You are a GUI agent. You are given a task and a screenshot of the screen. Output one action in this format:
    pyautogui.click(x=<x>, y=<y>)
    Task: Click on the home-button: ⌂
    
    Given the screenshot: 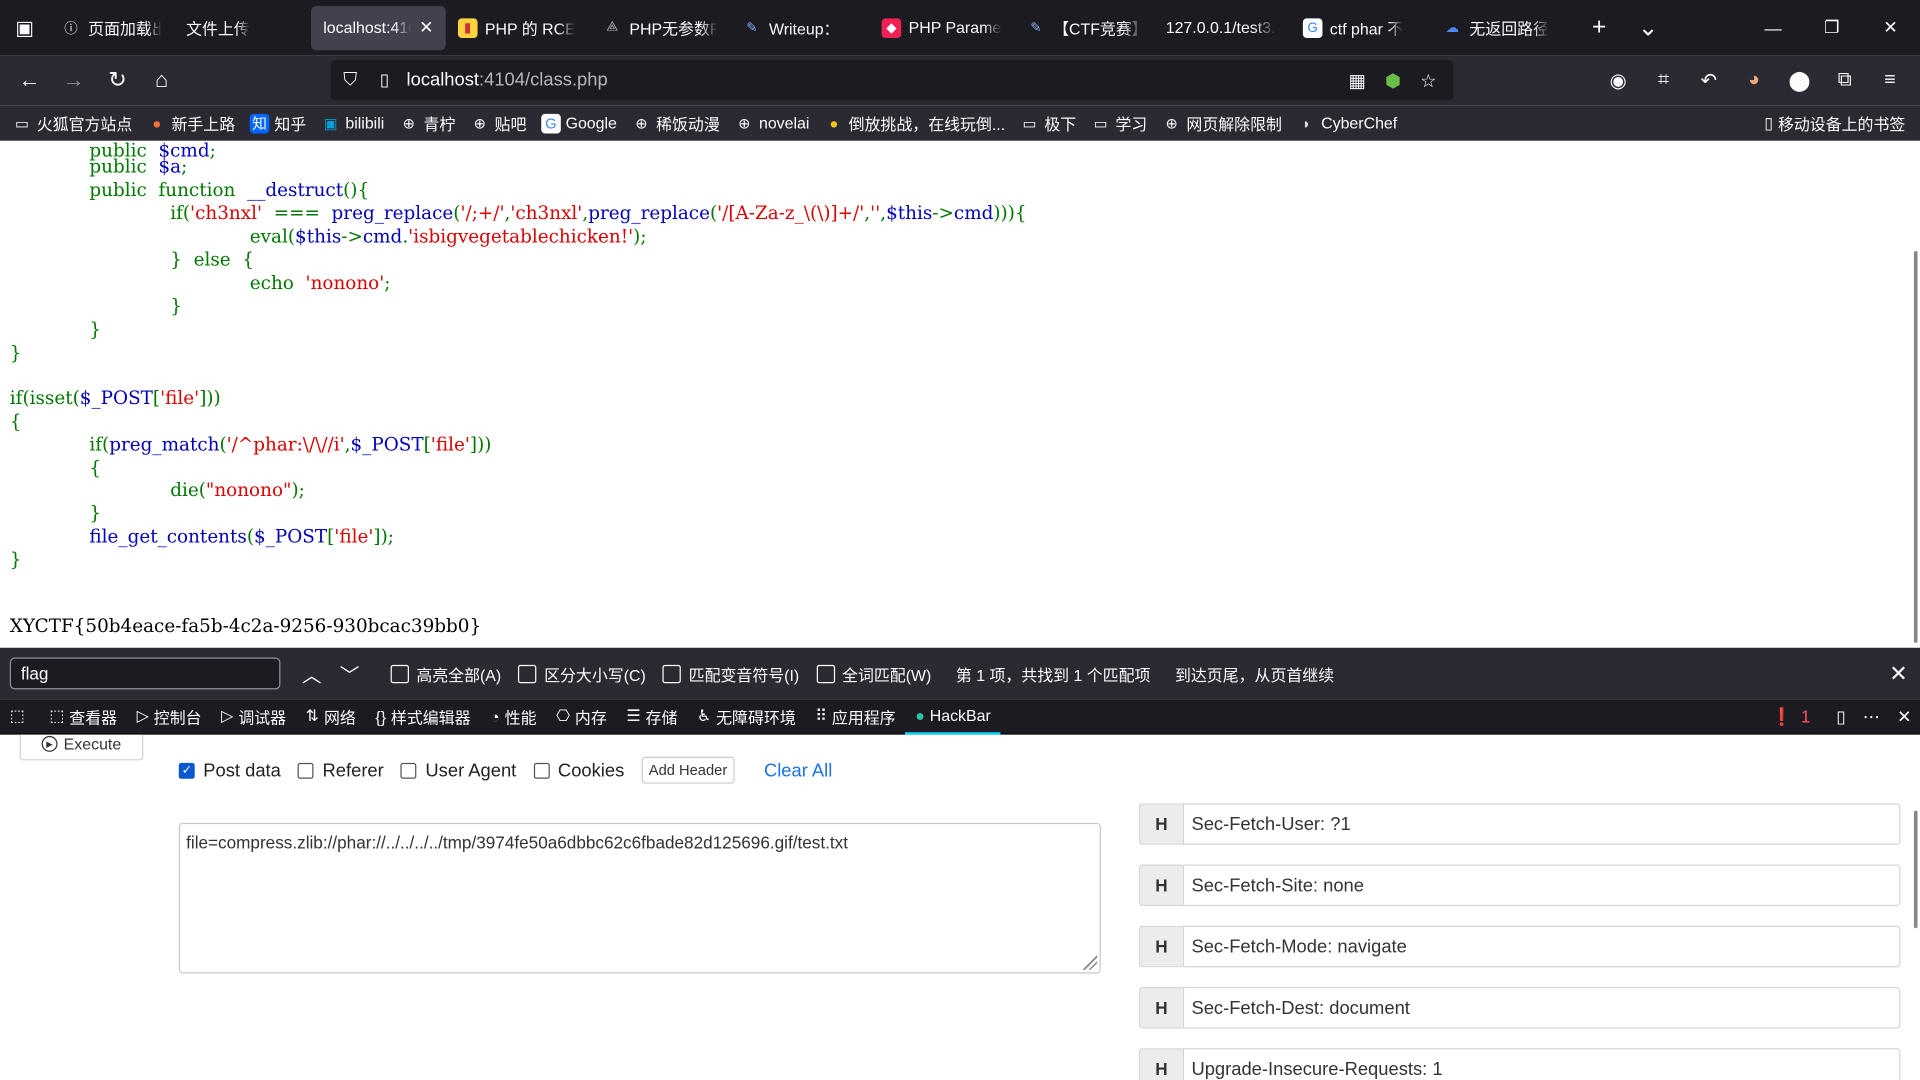 What is the action you would take?
    pyautogui.click(x=162, y=80)
    